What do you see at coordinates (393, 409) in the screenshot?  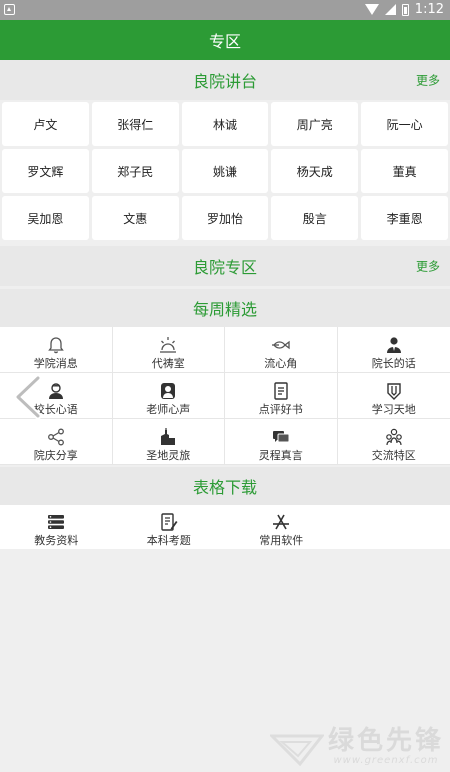 I see `grid-item-label: 学习天地` at bounding box center [393, 409].